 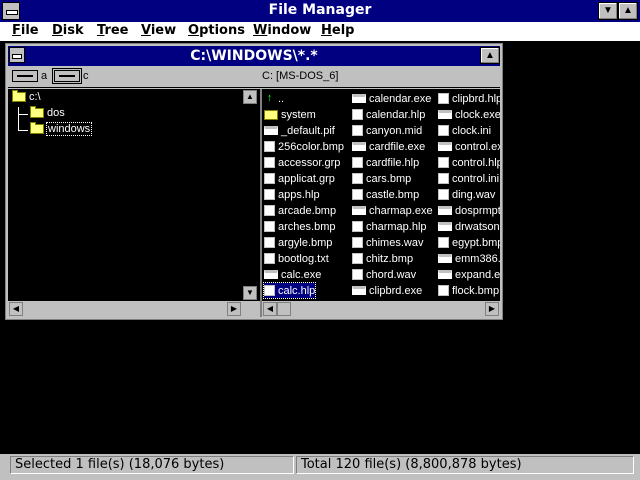 What do you see at coordinates (469, 210) in the screenshot?
I see `file-item: dosprmpt.` at bounding box center [469, 210].